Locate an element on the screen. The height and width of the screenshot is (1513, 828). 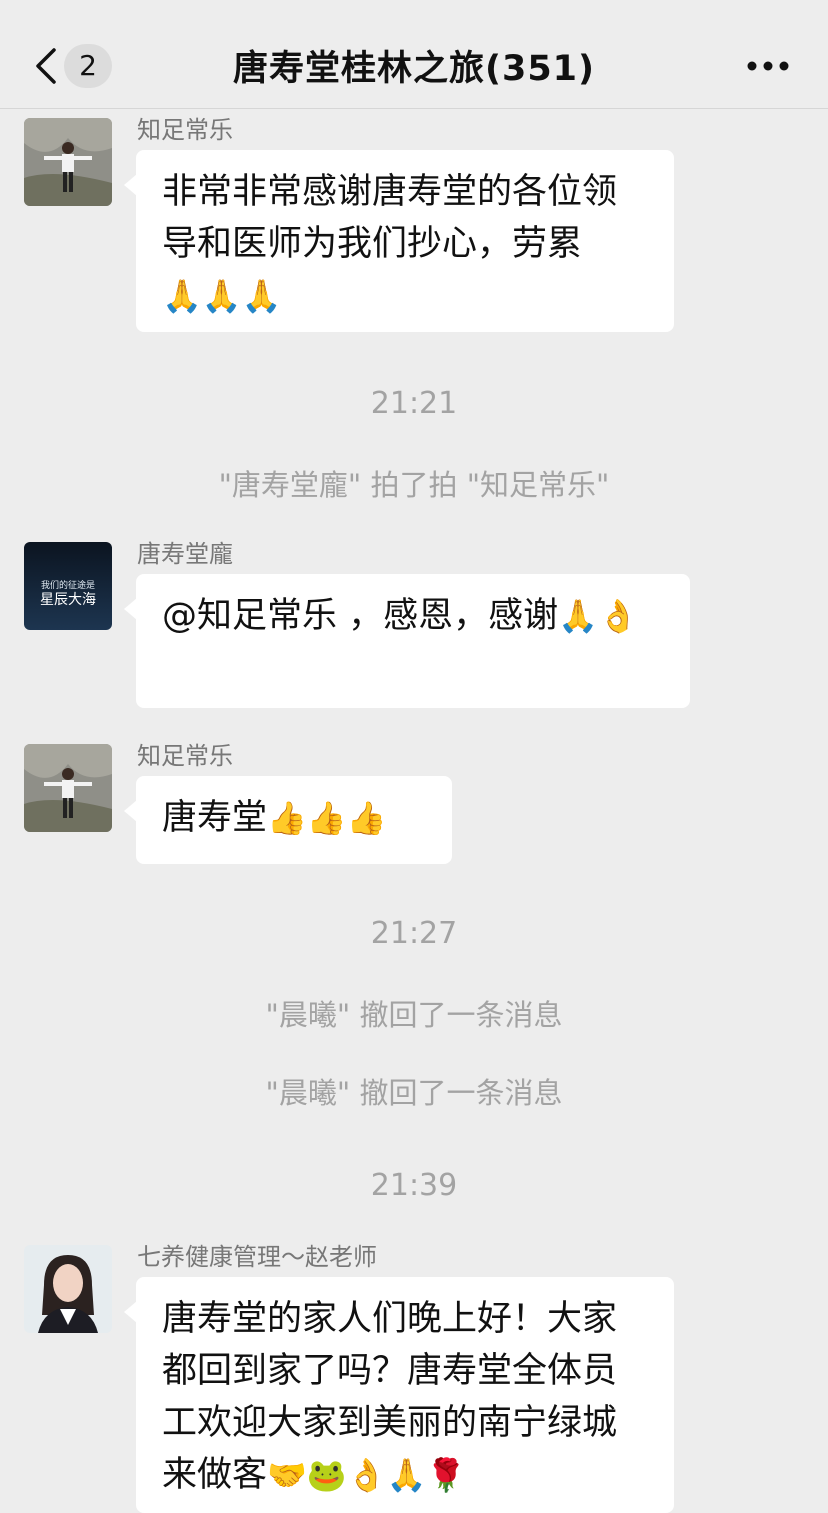
back-arrow-icon is located at coordinates (48, 66).